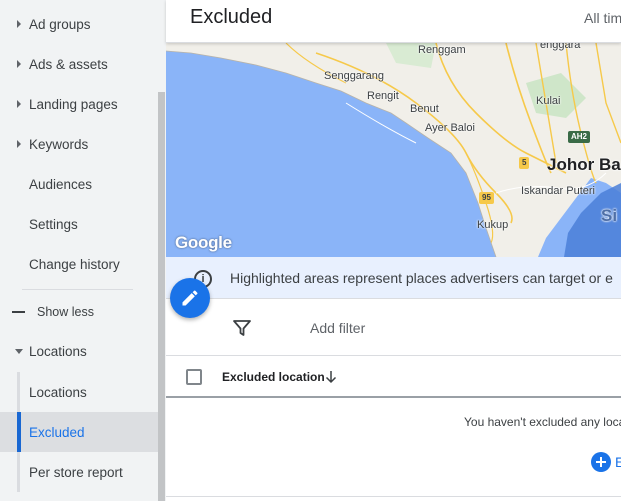 The height and width of the screenshot is (501, 621). I want to click on sidebar-item-label: Change history, so click(74, 264).